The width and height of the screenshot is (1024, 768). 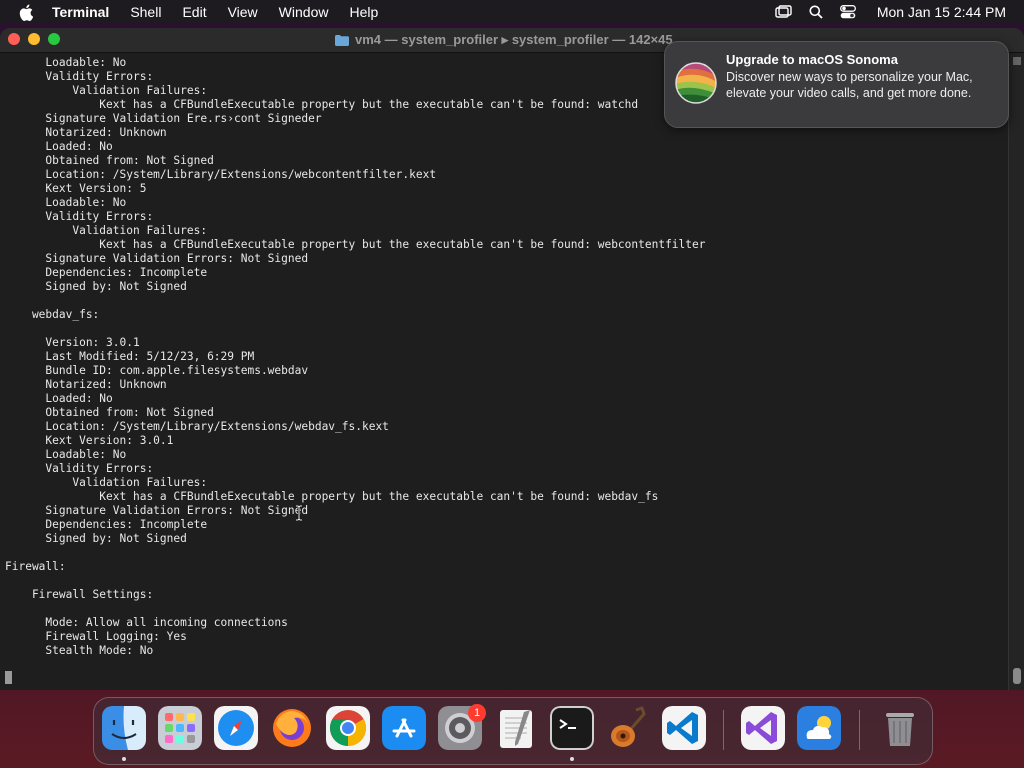 What do you see at coordinates (130, 356) in the screenshot?
I see `terminal-line: Last Modified: 5/12/23, 6:29 PM` at bounding box center [130, 356].